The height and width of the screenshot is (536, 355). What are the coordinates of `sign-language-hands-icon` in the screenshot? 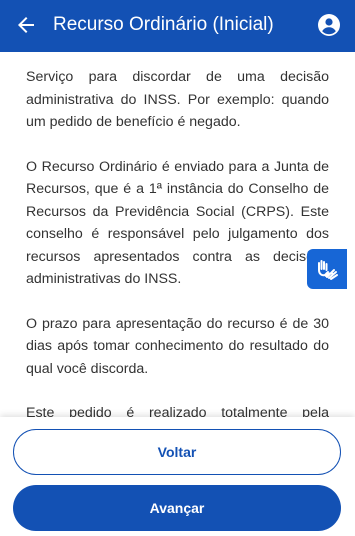 It's located at (328, 270).